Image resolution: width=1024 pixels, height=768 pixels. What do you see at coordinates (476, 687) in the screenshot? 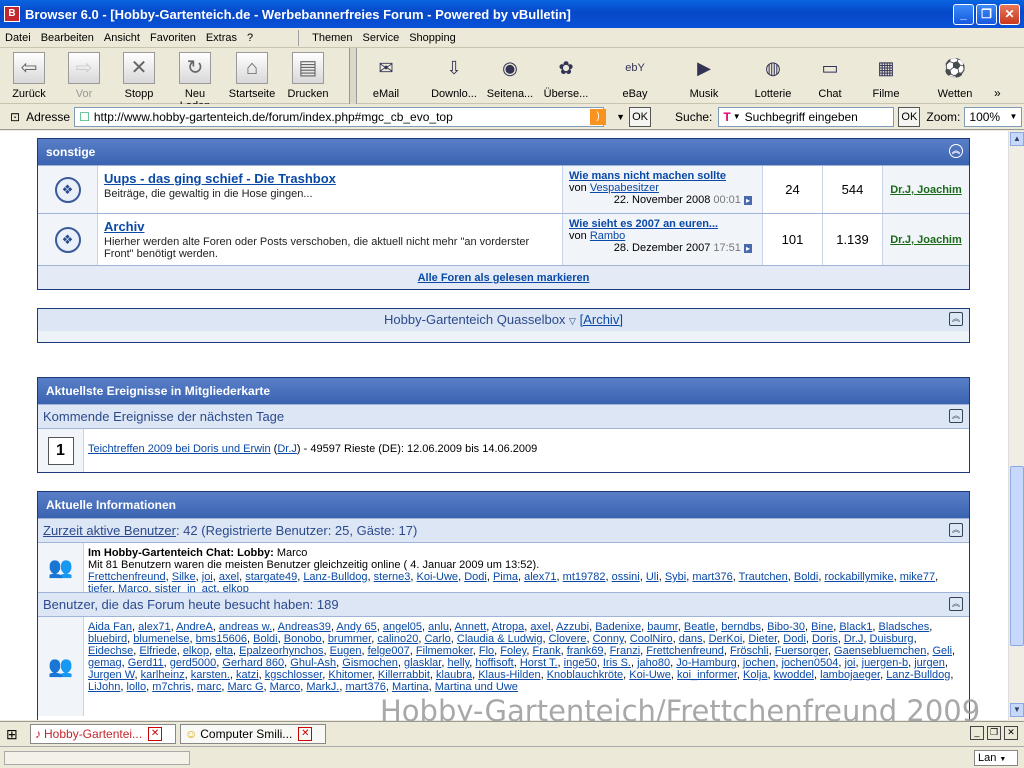
I see `user-link: Martina und Uwe` at bounding box center [476, 687].